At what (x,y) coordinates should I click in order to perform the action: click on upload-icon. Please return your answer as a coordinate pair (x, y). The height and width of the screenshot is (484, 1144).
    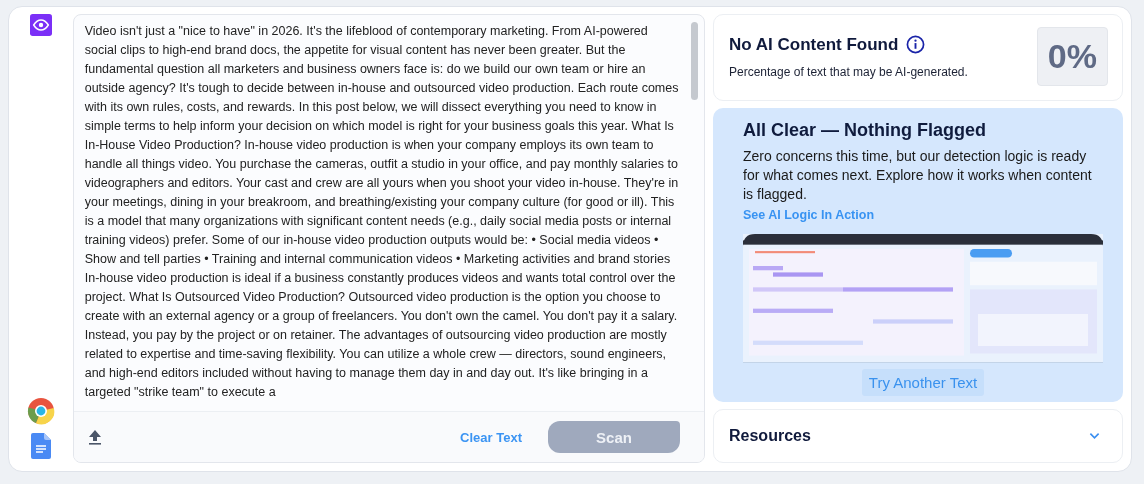
    Looking at the image, I should click on (94, 437).